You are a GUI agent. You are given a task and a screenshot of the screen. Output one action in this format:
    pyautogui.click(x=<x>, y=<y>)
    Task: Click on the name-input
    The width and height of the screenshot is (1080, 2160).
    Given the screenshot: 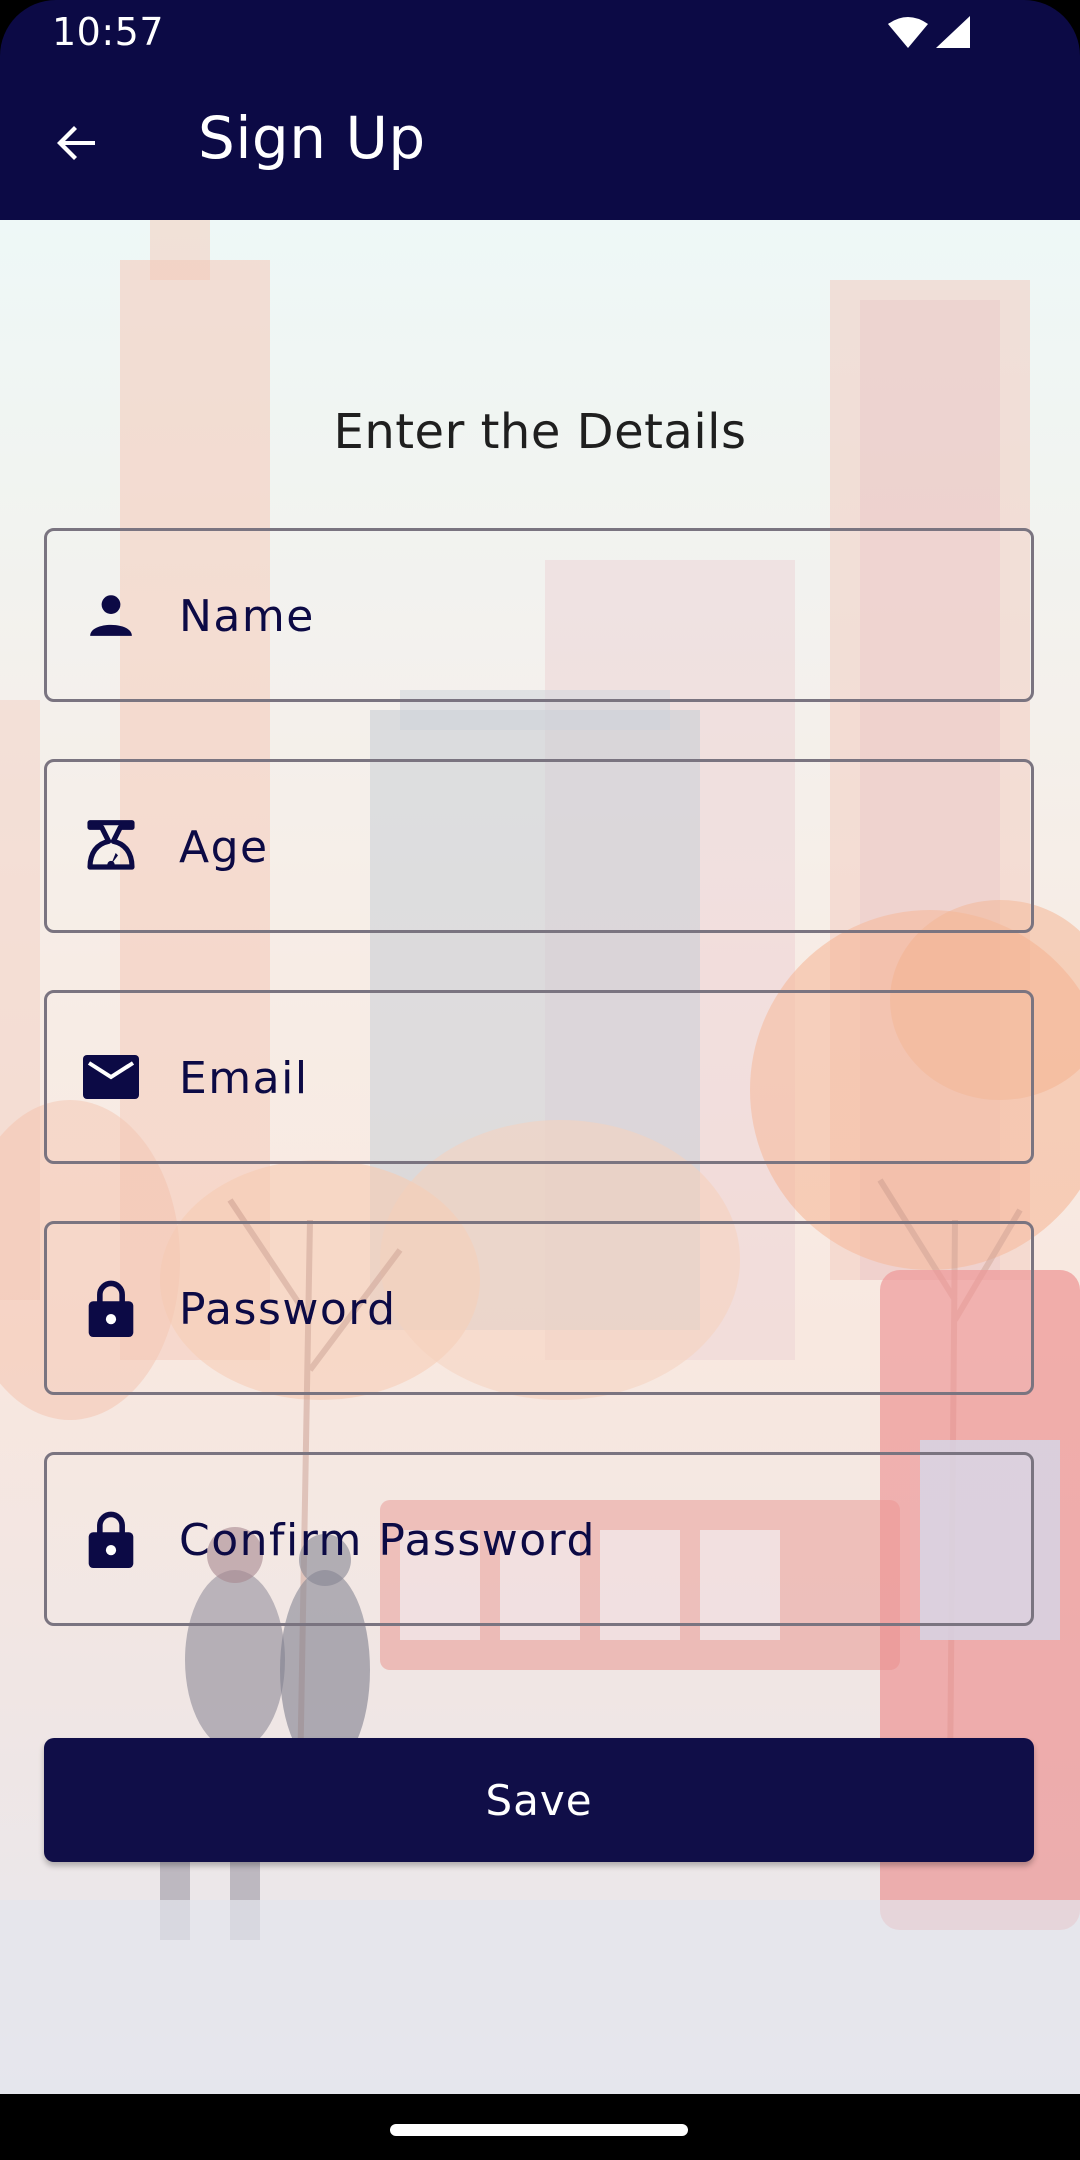 What is the action you would take?
    pyautogui.click(x=594, y=616)
    